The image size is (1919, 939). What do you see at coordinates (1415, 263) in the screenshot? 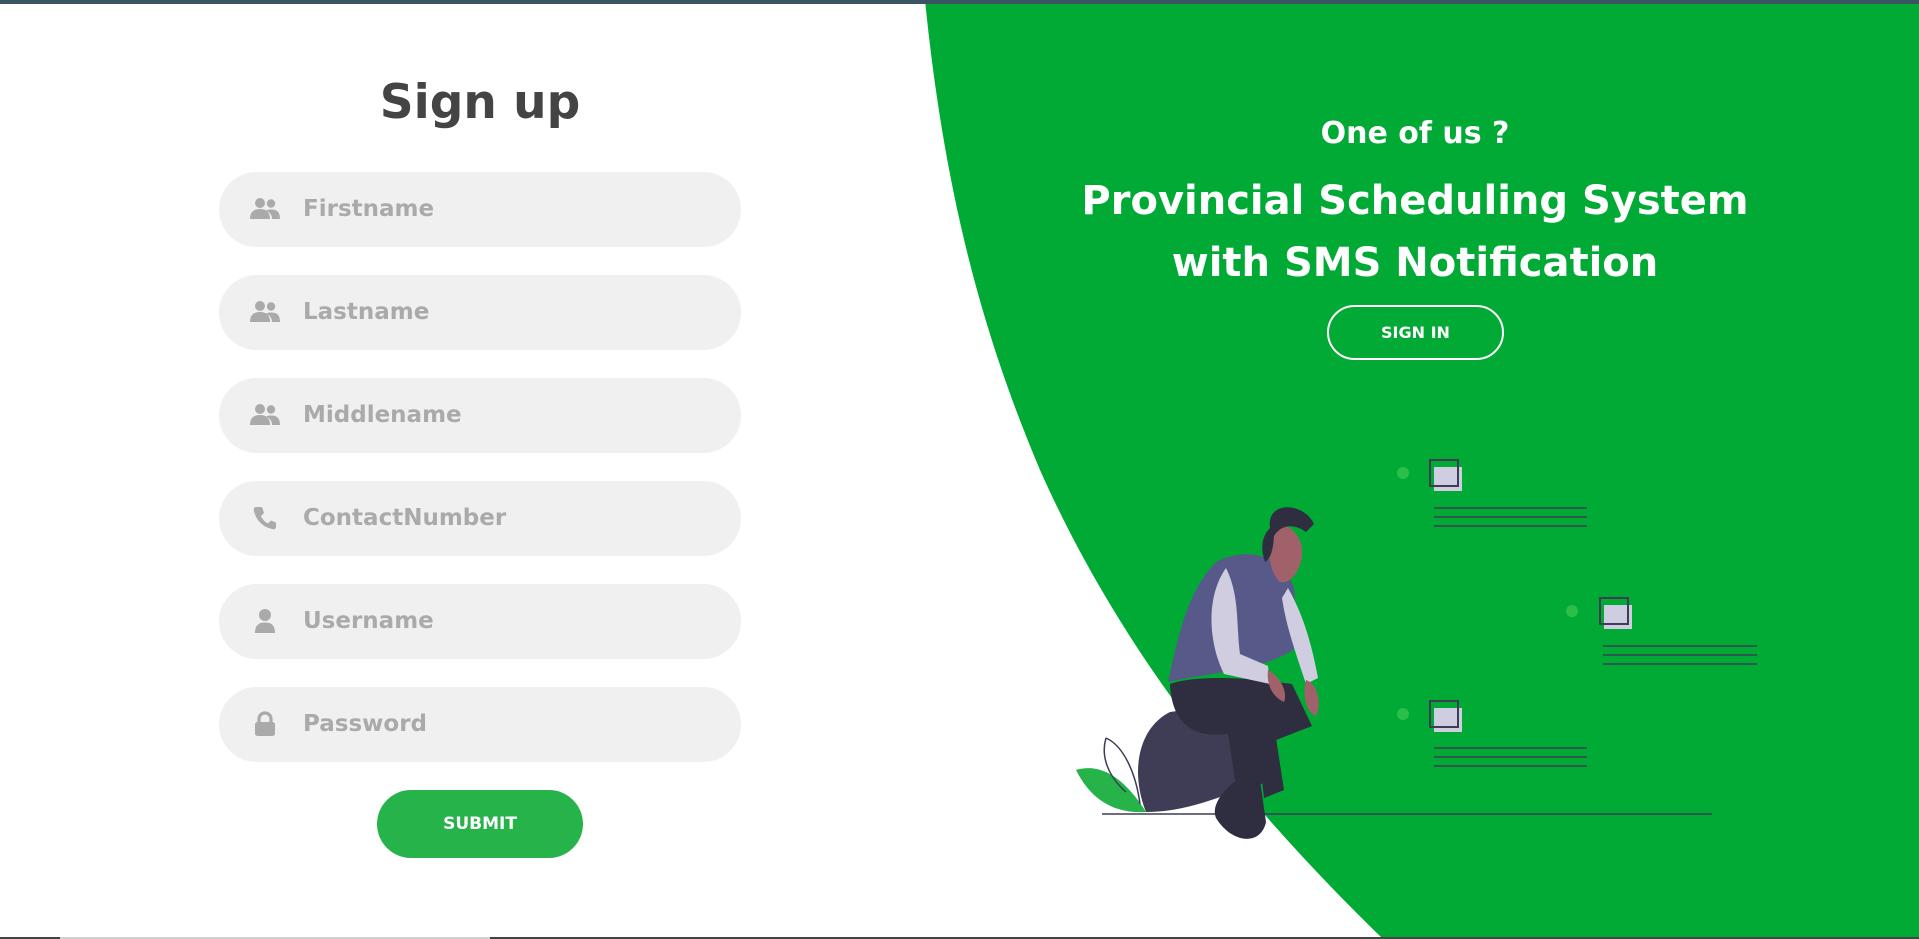
I see `headline-line-2: with SMS Notification` at bounding box center [1415, 263].